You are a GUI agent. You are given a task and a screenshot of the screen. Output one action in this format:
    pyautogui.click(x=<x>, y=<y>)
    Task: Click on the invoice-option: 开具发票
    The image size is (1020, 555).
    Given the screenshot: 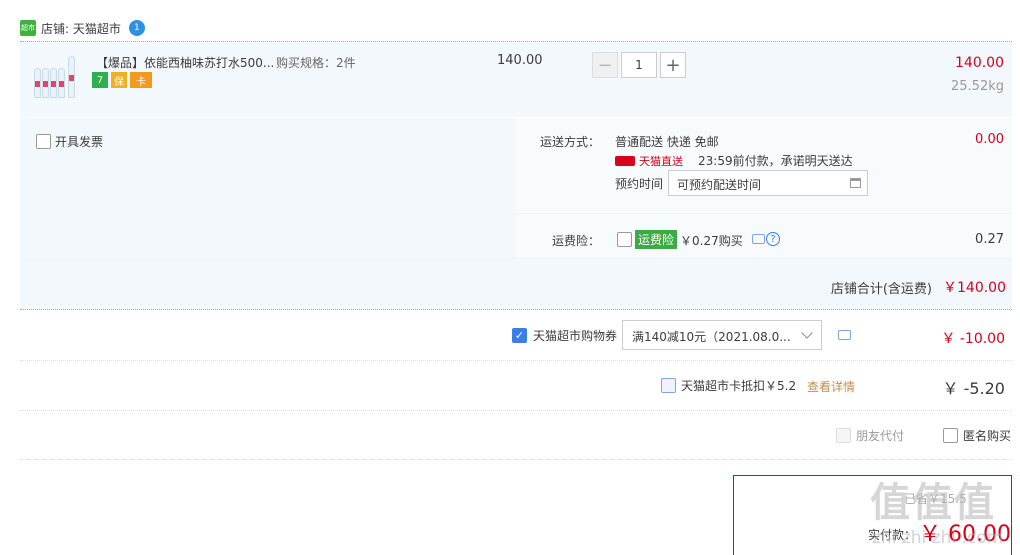 What is the action you would take?
    pyautogui.click(x=69, y=141)
    